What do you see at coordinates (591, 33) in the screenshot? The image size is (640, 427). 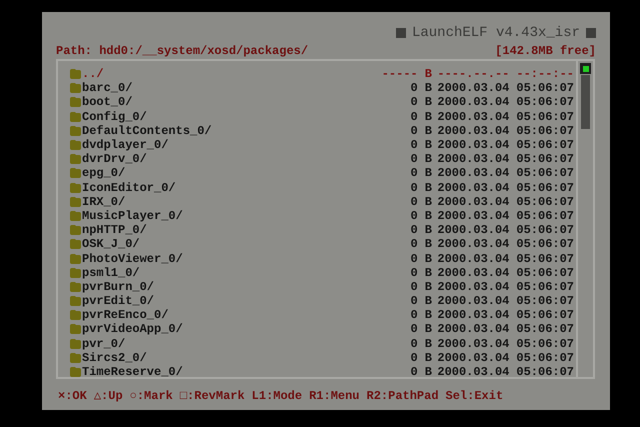 I see `square-icon` at bounding box center [591, 33].